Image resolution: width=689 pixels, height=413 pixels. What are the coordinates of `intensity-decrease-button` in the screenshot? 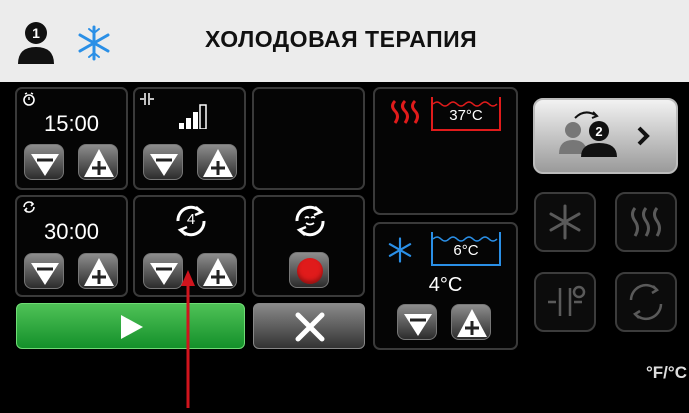 It's located at (163, 162).